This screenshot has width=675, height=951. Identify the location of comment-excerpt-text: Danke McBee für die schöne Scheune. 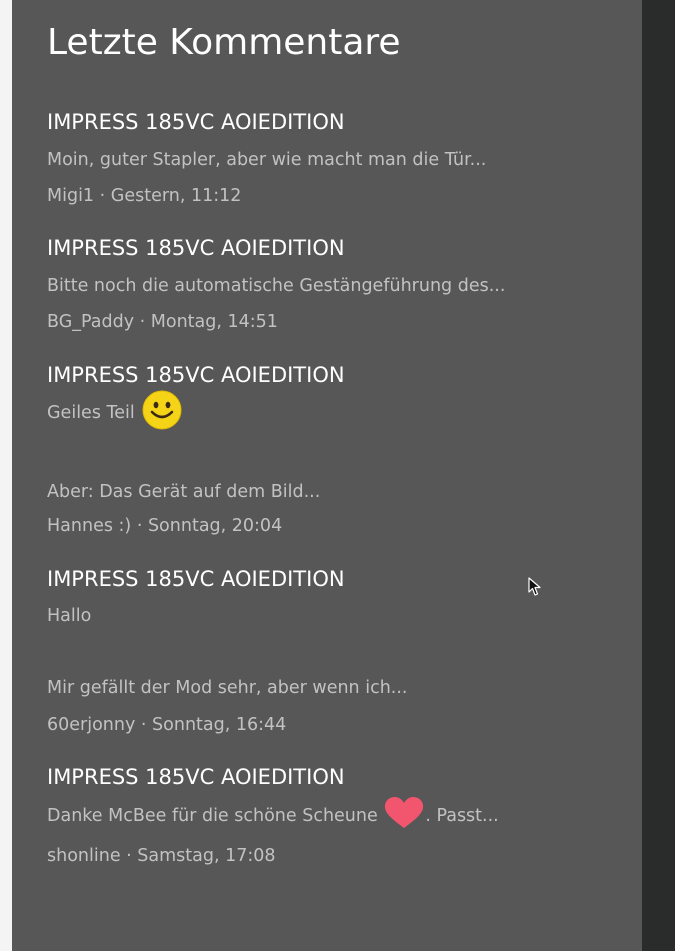
(215, 816).